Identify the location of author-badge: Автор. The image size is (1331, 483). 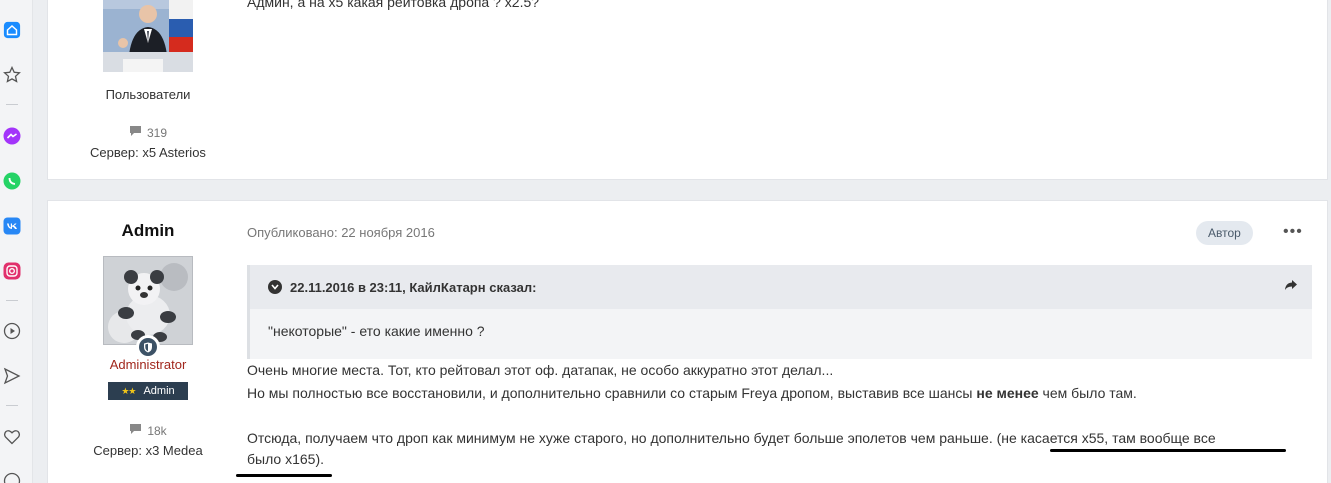
(1224, 233).